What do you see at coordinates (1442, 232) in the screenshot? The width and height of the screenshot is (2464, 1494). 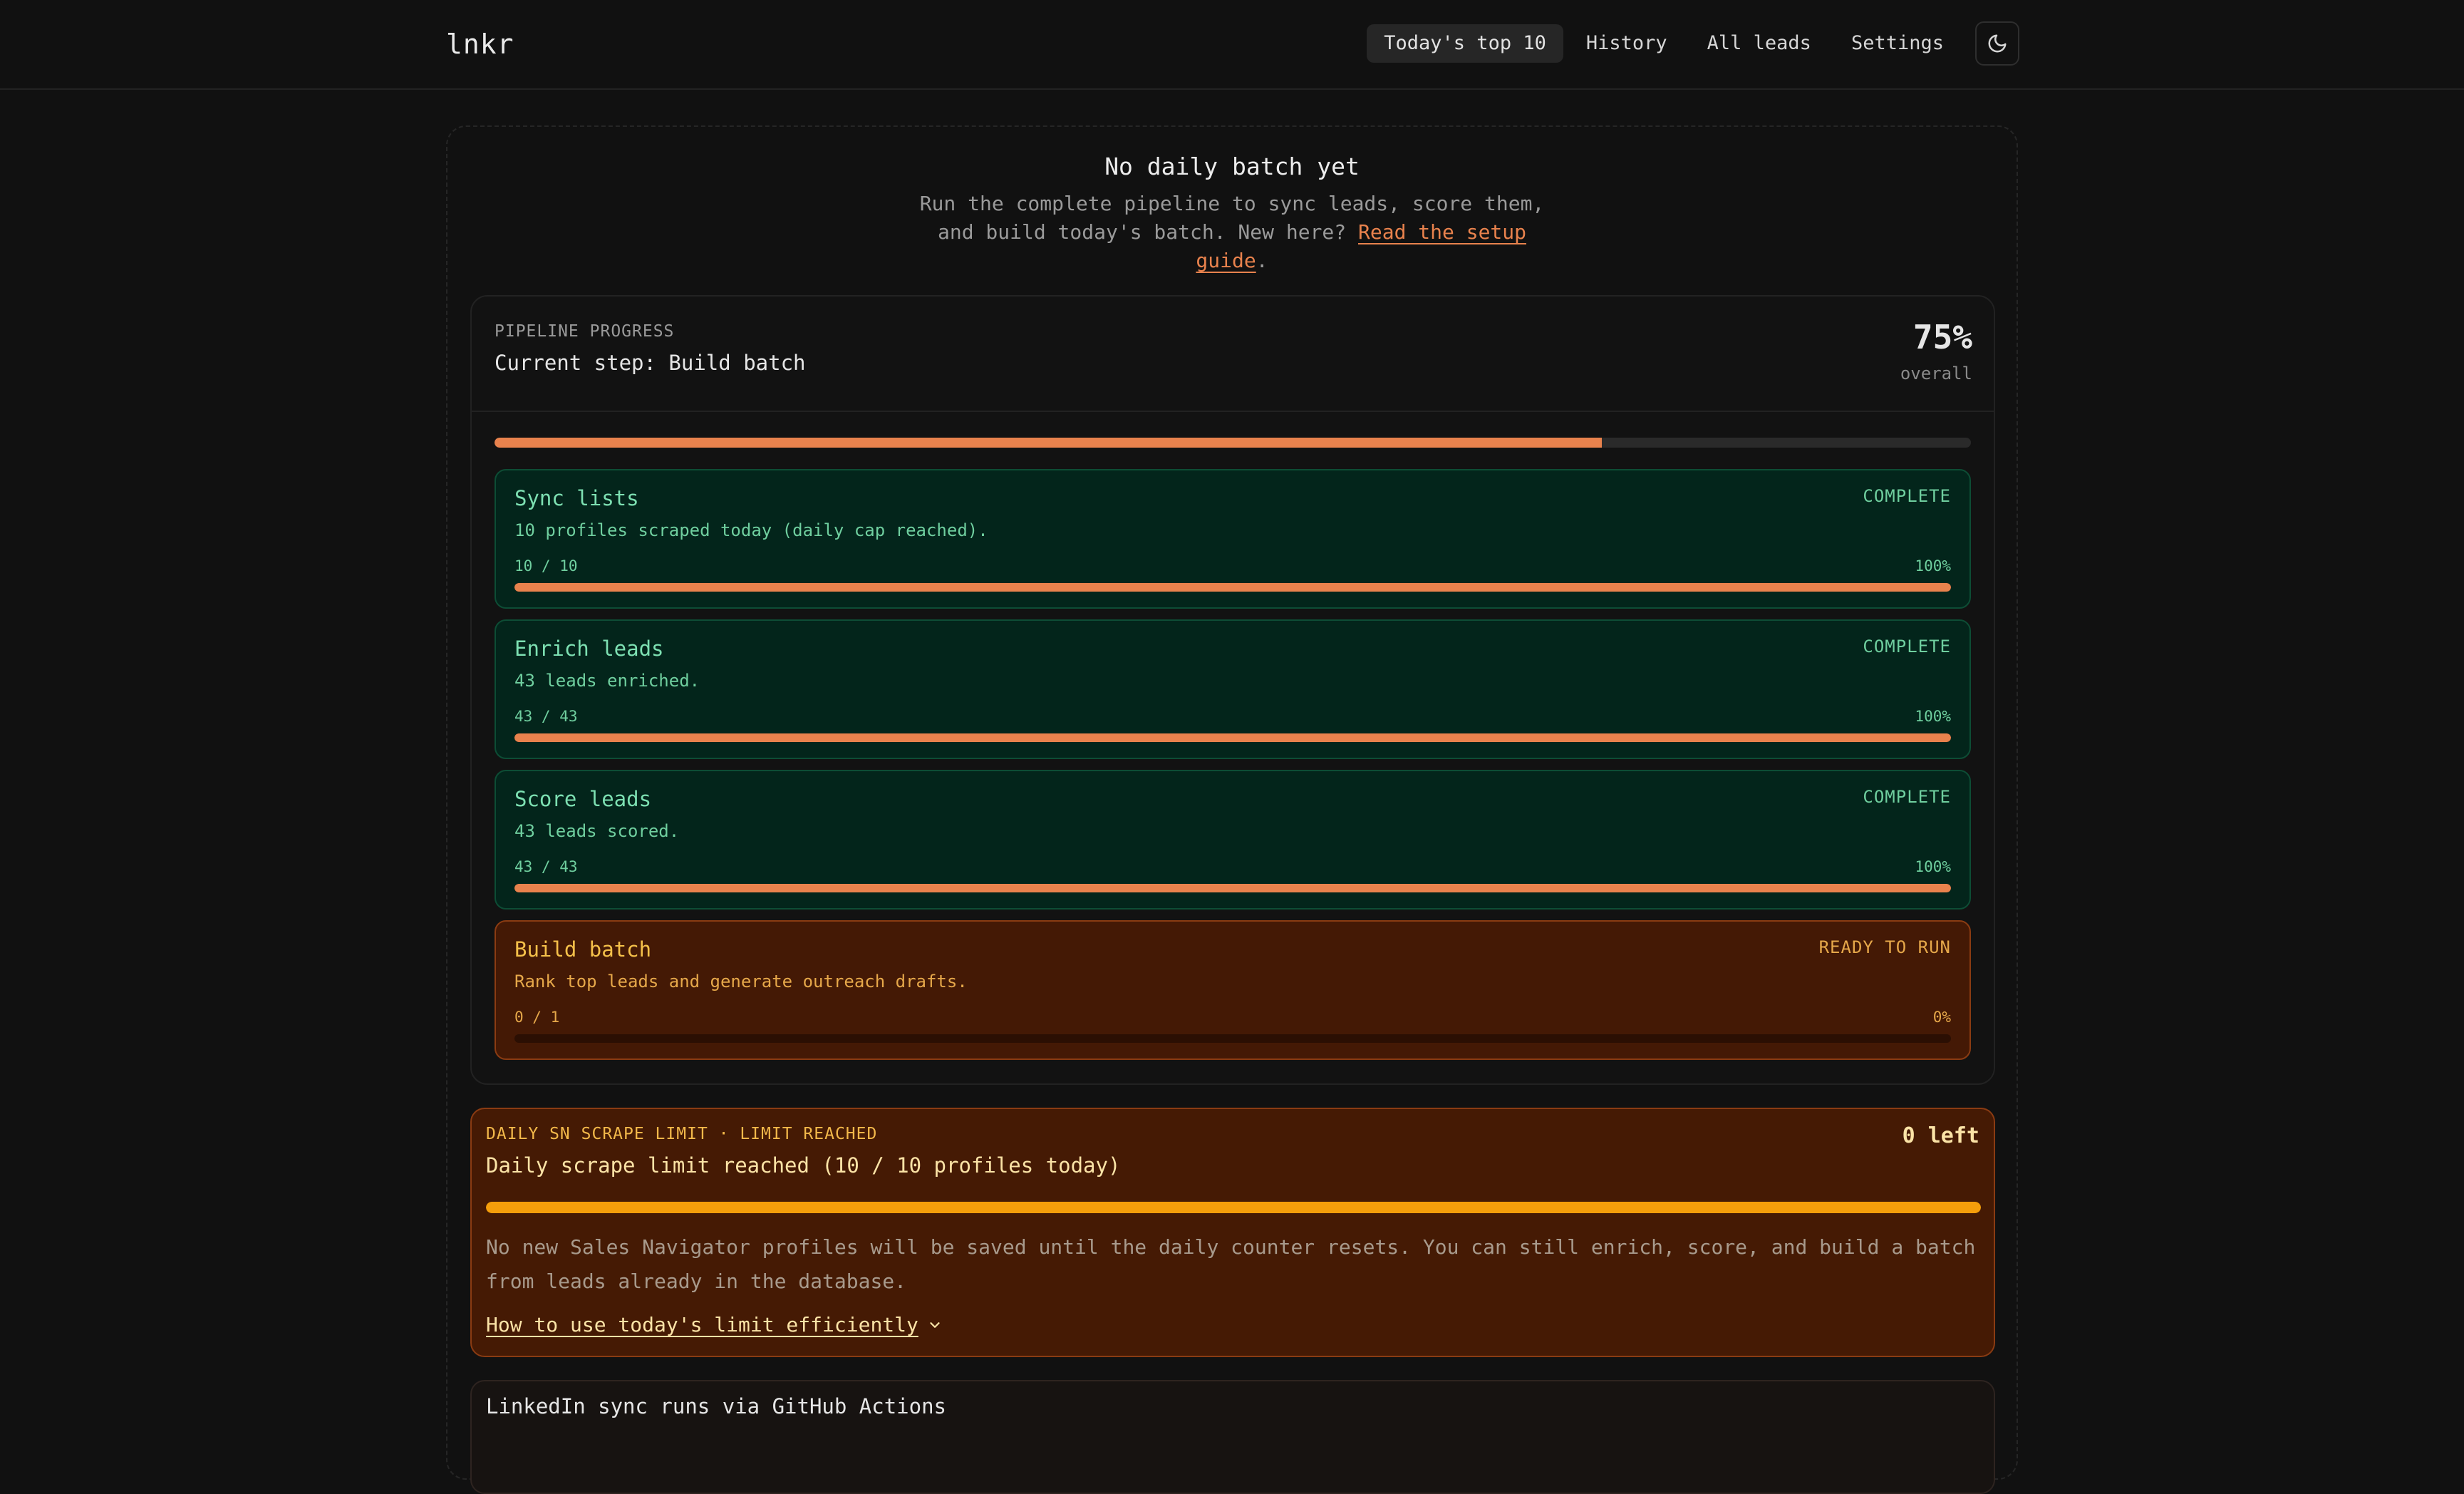 I see `setup-guide-link-part-1: Read the setup` at bounding box center [1442, 232].